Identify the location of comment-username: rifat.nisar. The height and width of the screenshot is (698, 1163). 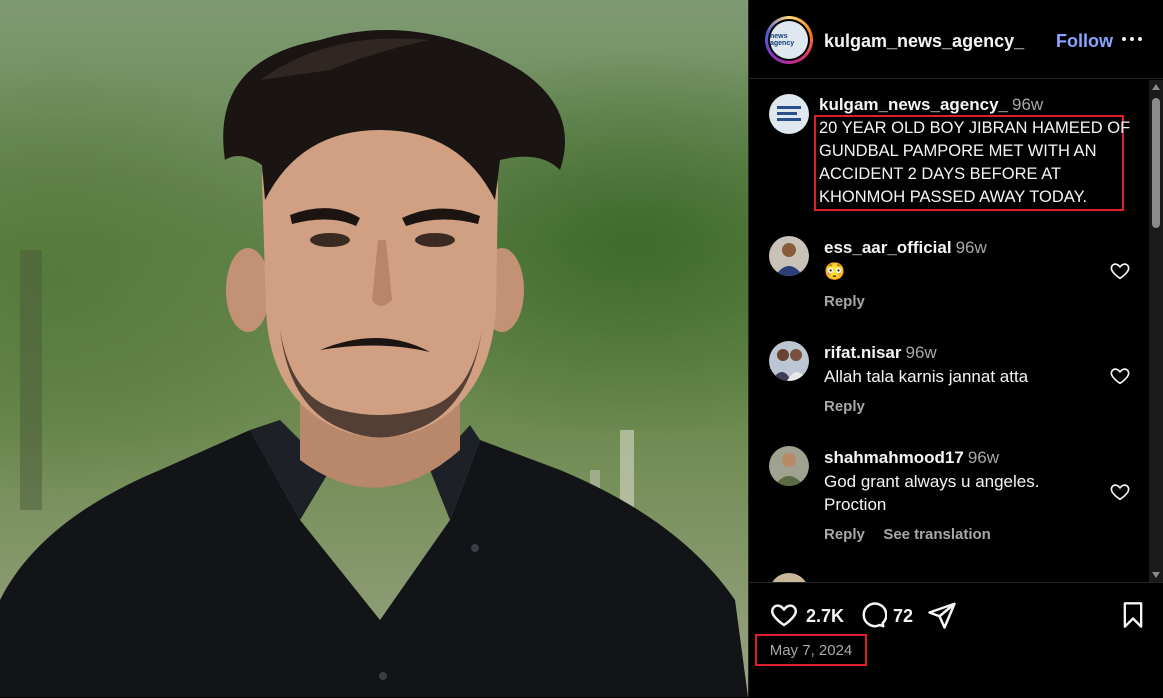
(862, 352).